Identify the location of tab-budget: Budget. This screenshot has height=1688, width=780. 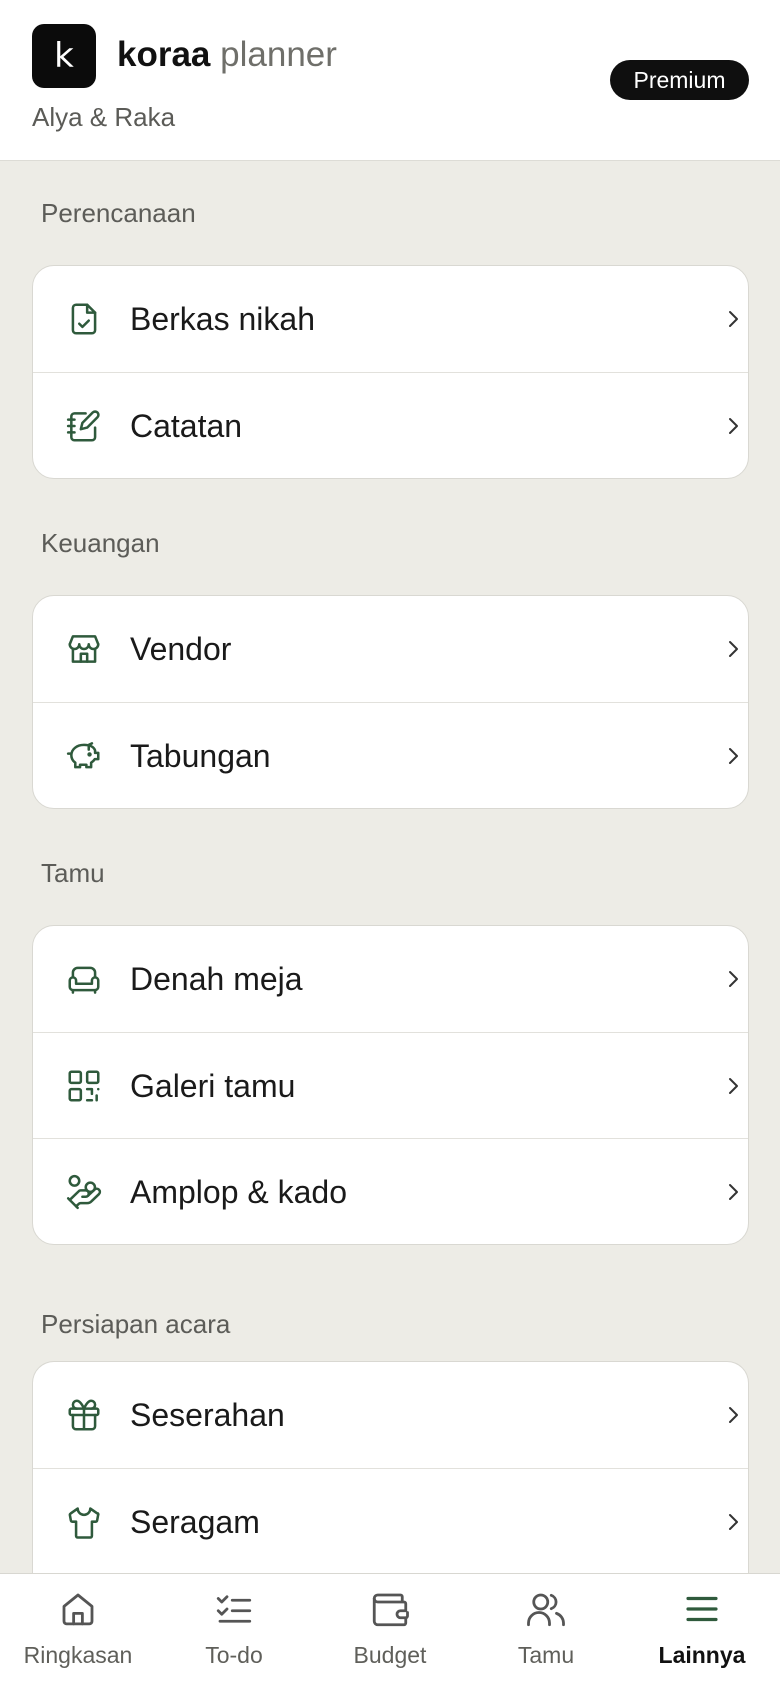
(390, 1631).